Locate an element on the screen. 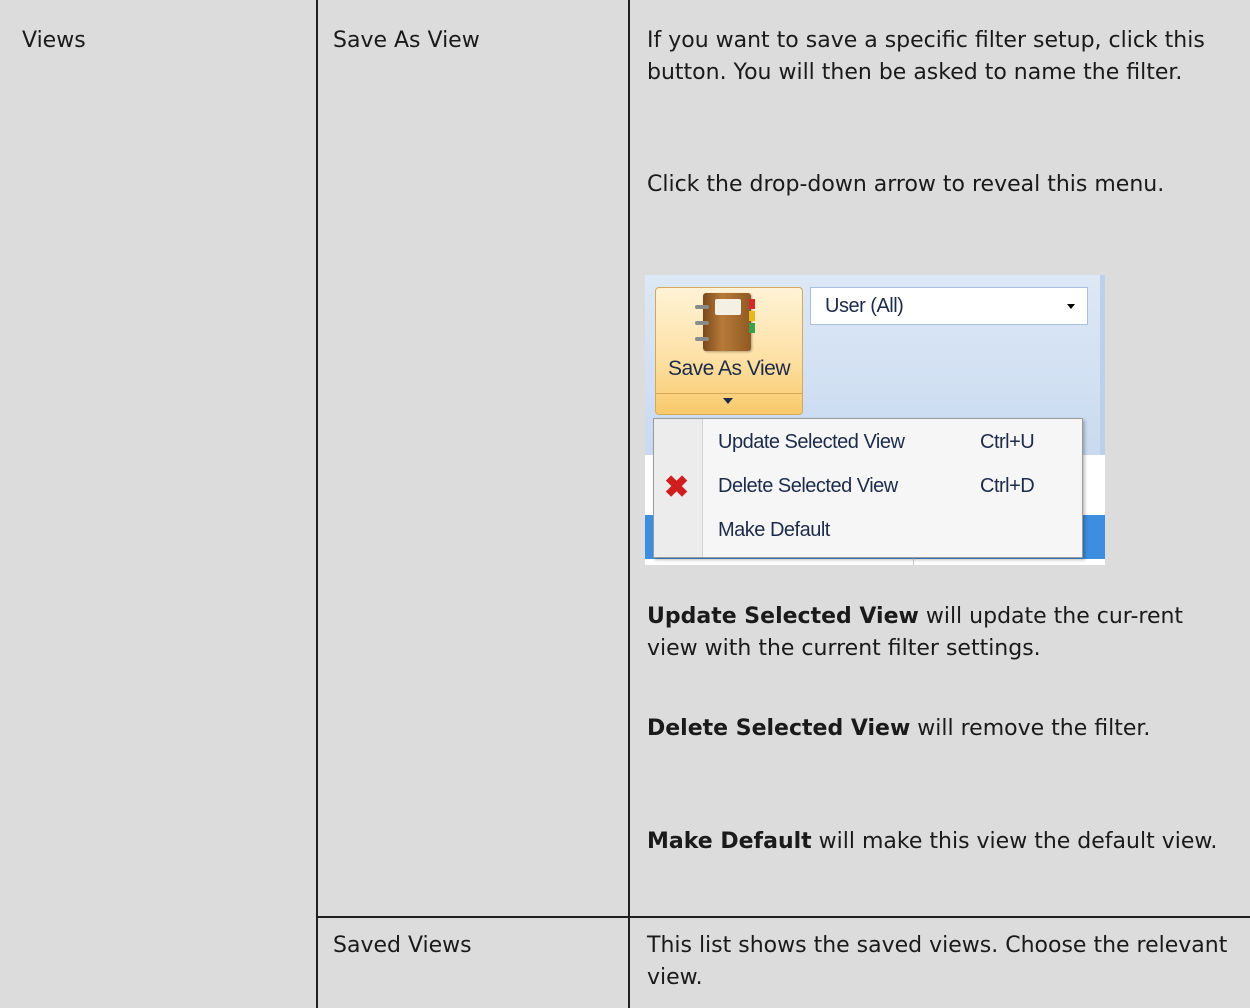 The image size is (1250, 1008). view-select-combo: User (All) is located at coordinates (949, 306).